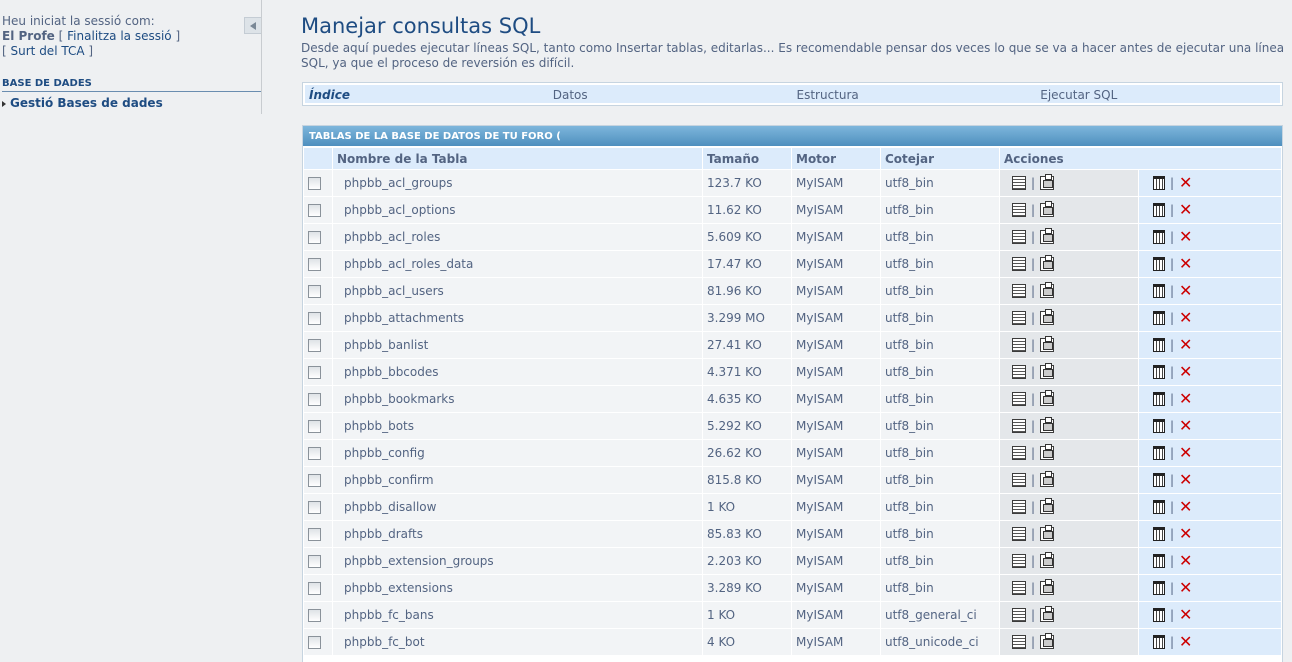 This screenshot has width=1292, height=662. Describe the element at coordinates (252, 25) in the screenshot. I see `collapse-sidebar-button` at that location.